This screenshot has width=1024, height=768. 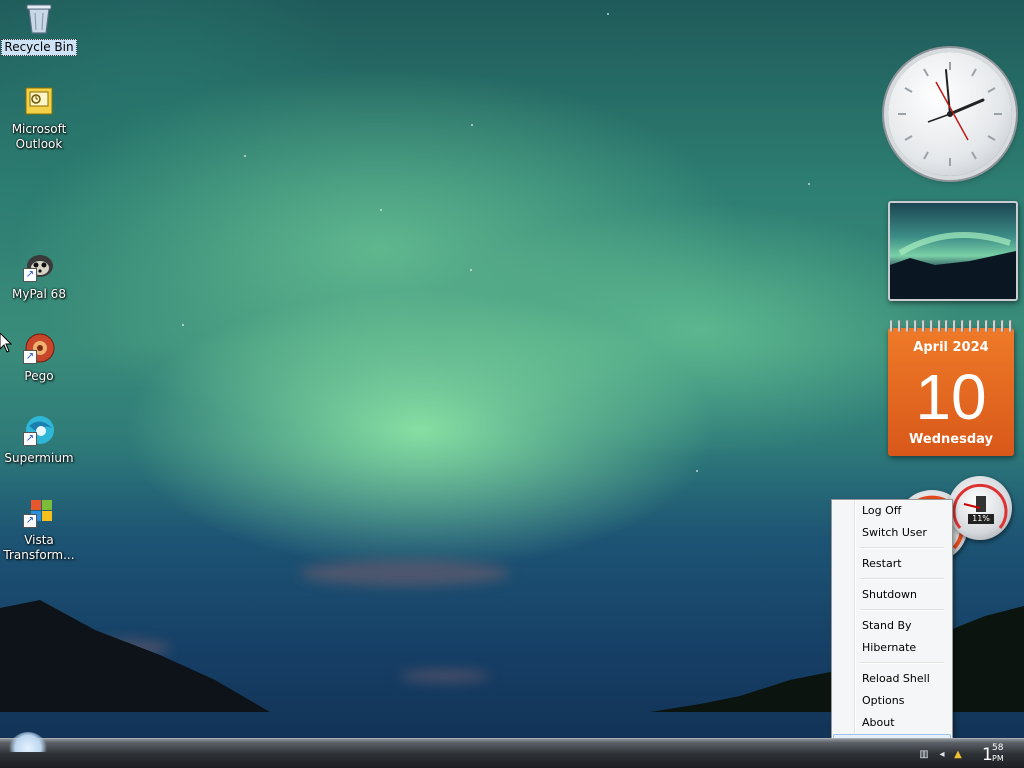 What do you see at coordinates (892, 723) in the screenshot?
I see `menu-item-about: About` at bounding box center [892, 723].